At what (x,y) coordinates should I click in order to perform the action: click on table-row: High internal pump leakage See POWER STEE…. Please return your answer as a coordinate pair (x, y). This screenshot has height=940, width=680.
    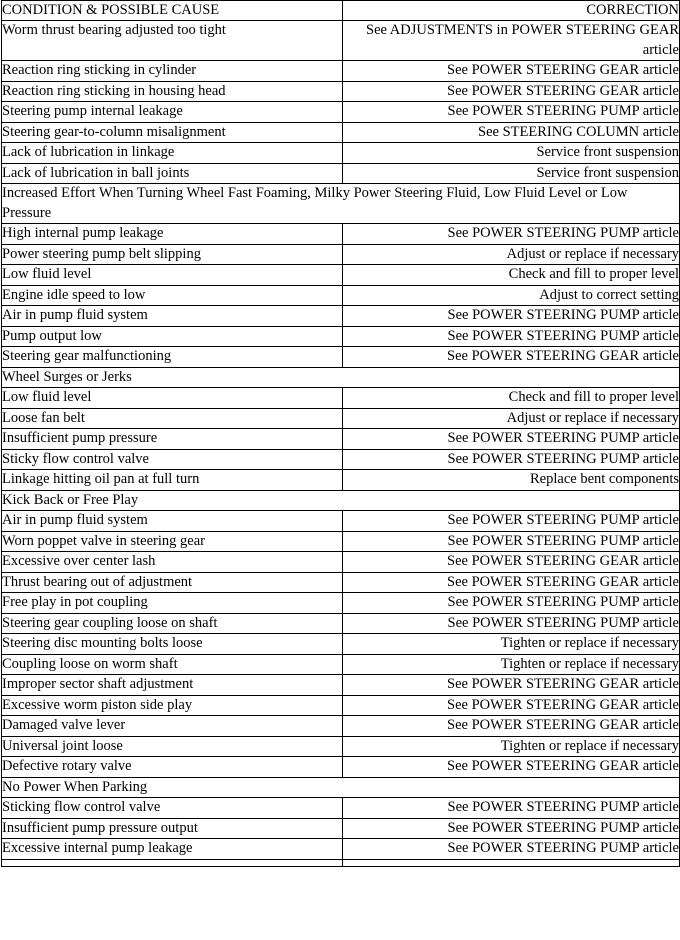
    Looking at the image, I should click on (340, 234).